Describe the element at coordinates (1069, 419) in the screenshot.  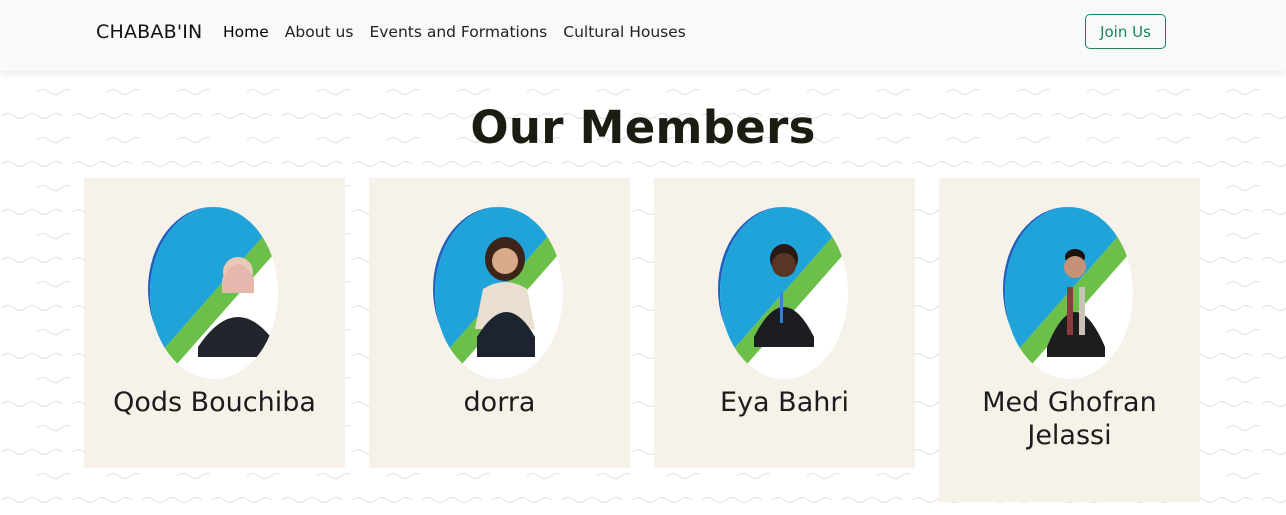
I see `member-name: Med Ghofran Jelassi` at that location.